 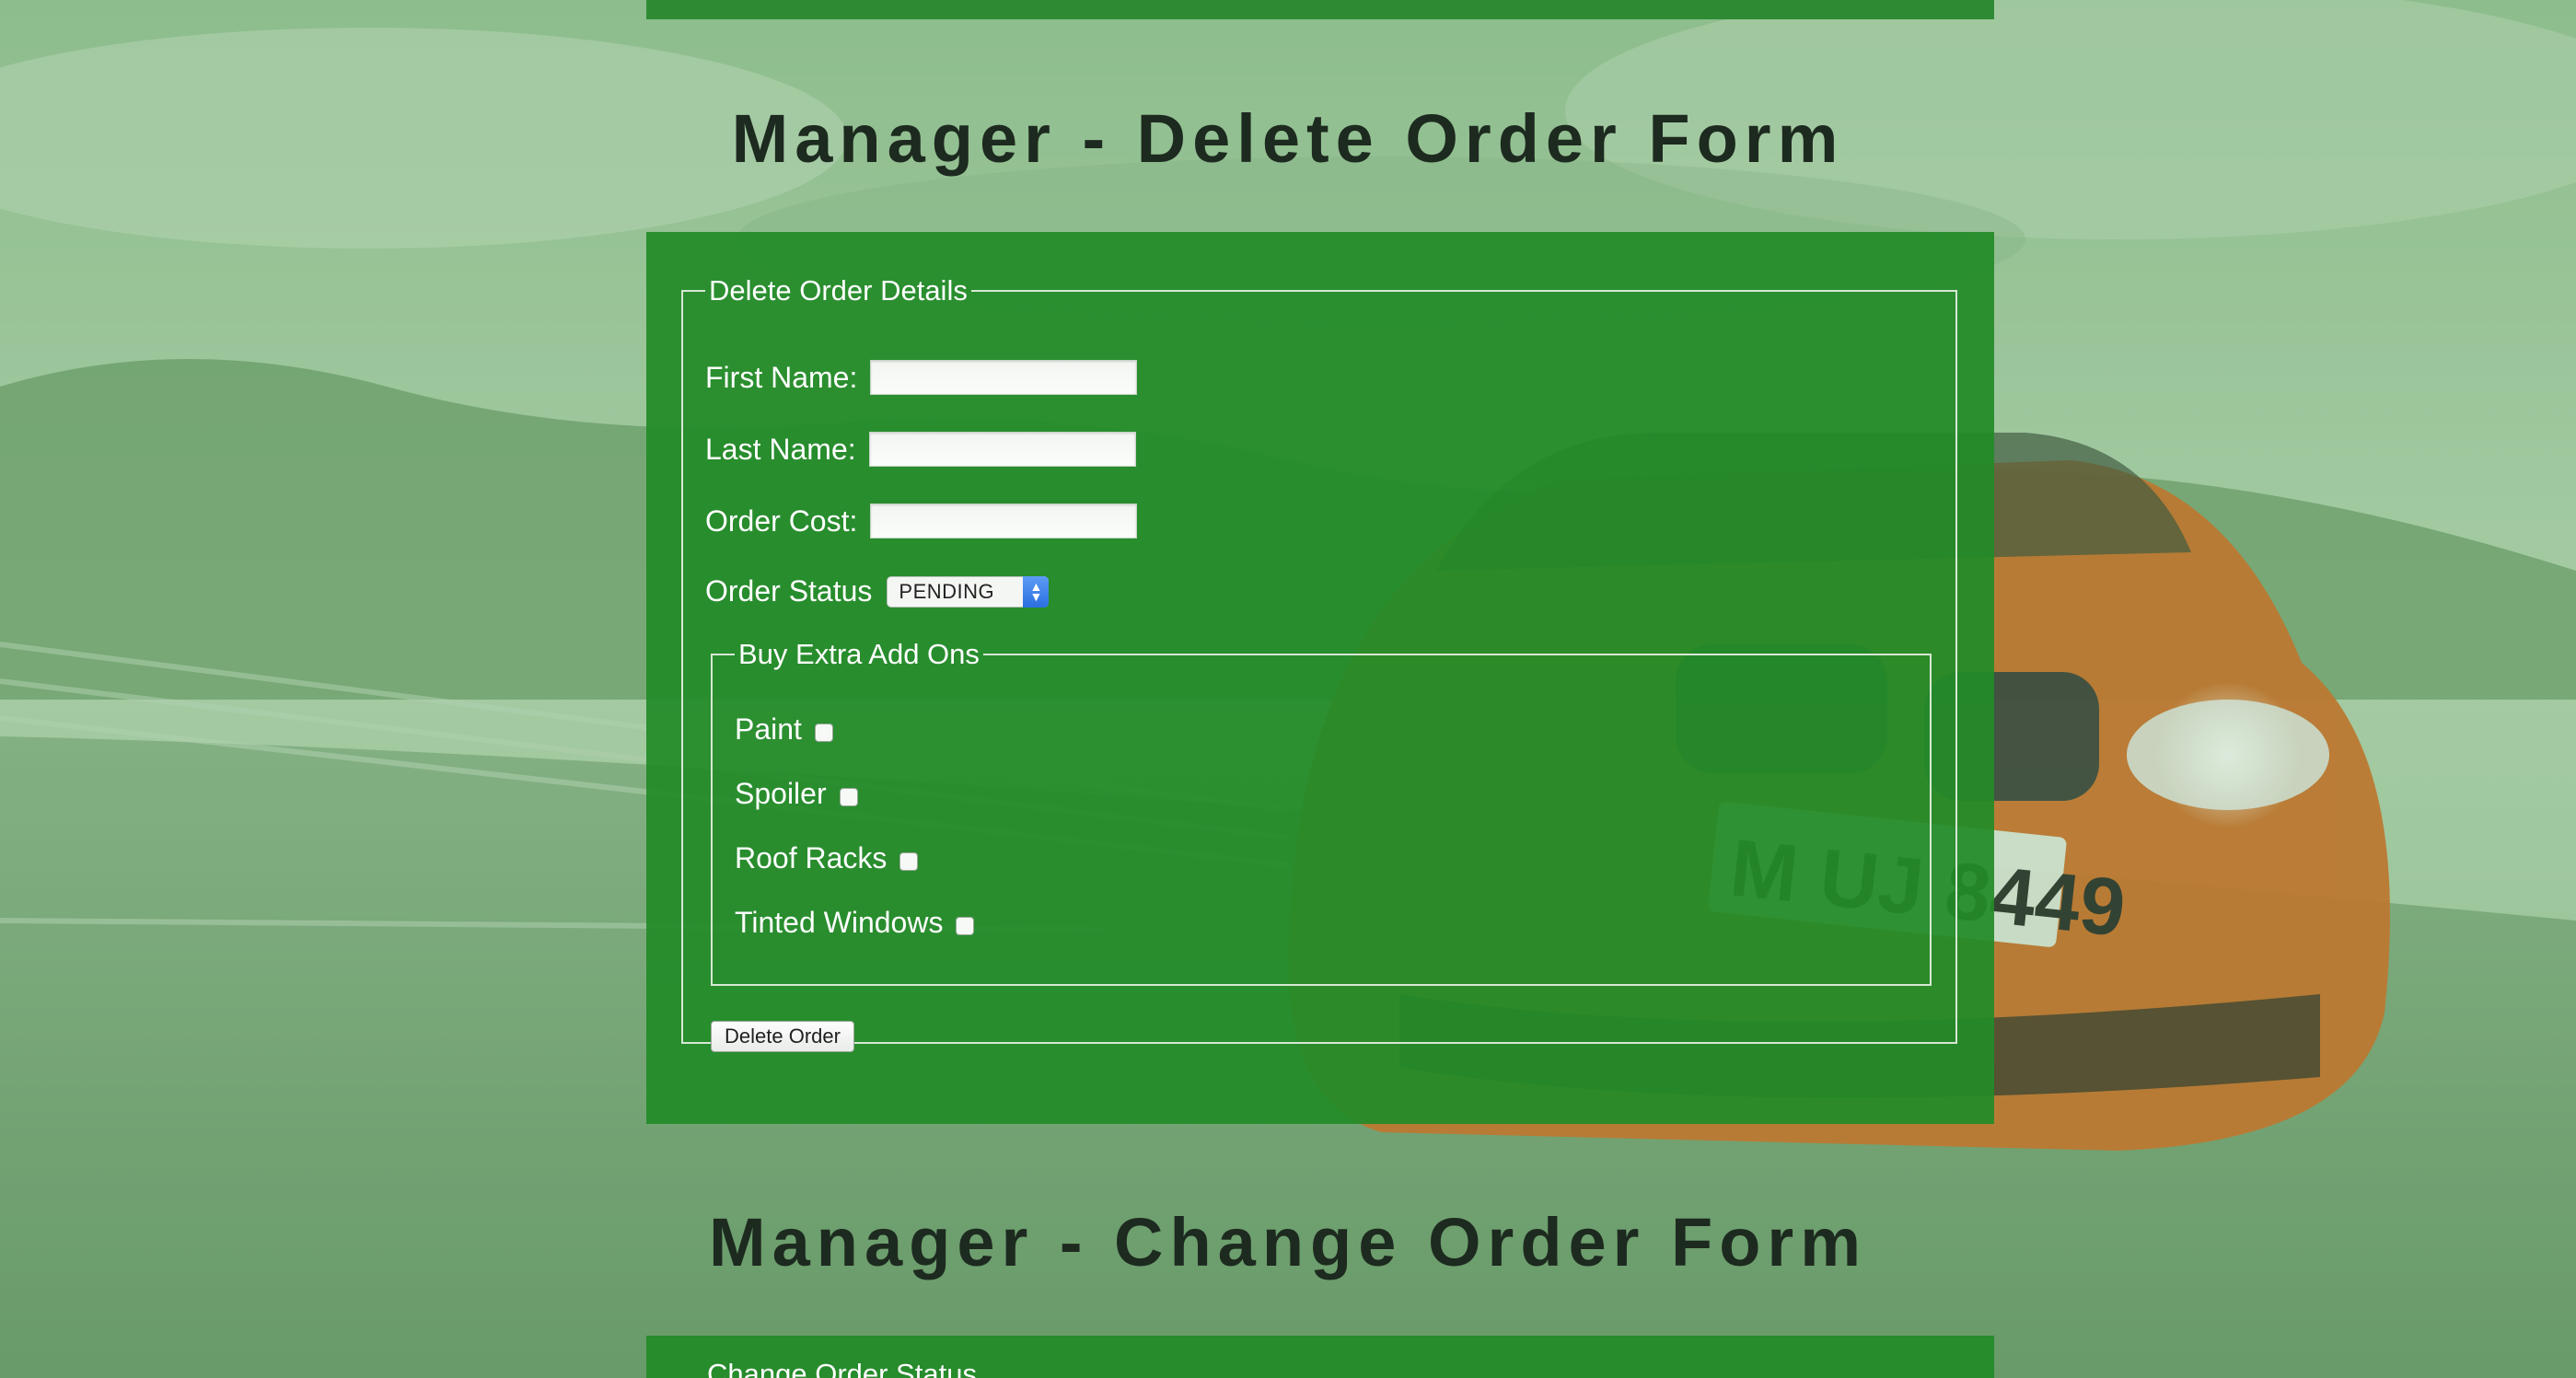 I want to click on order-cost-label: Order Cost:, so click(x=781, y=521).